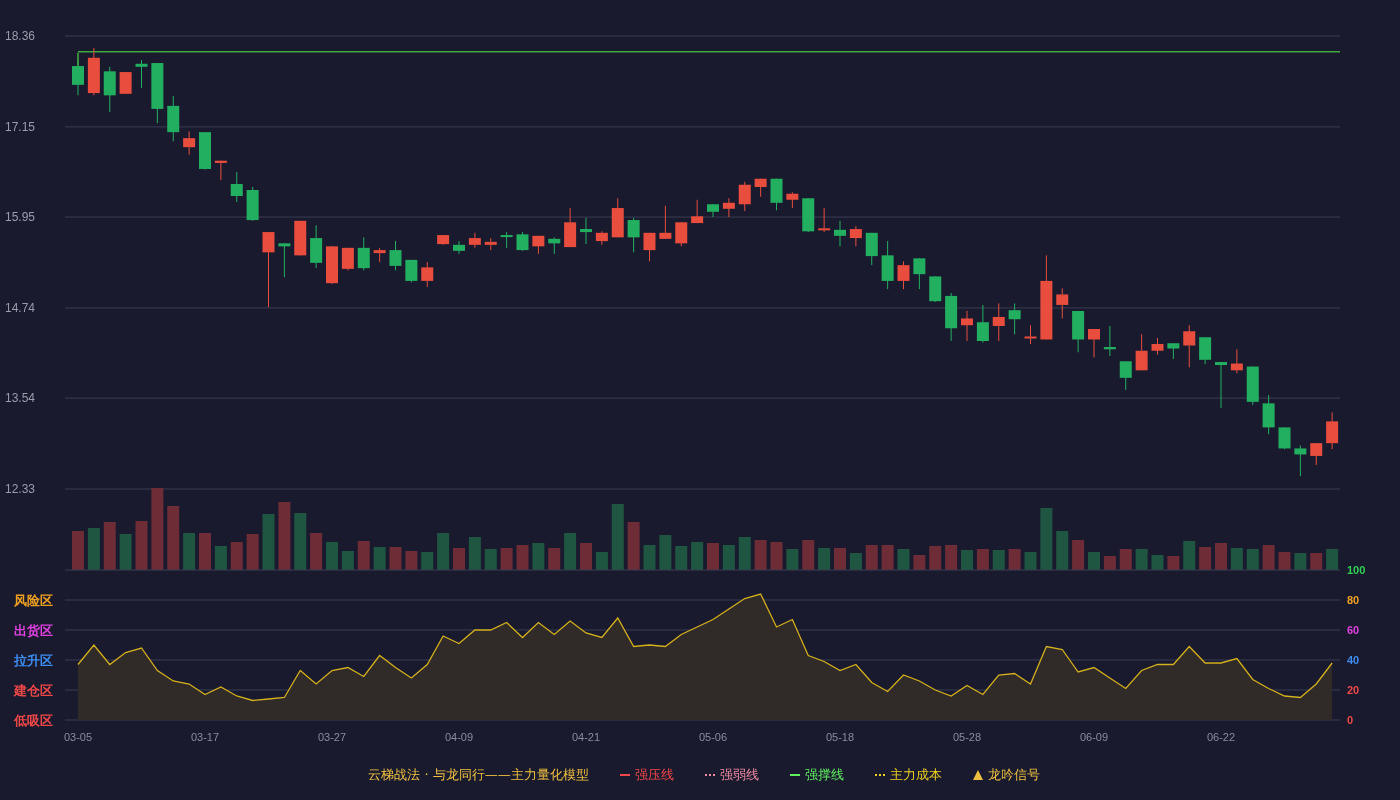 This screenshot has width=1400, height=800. I want to click on y-axis-label: 80, so click(1353, 600).